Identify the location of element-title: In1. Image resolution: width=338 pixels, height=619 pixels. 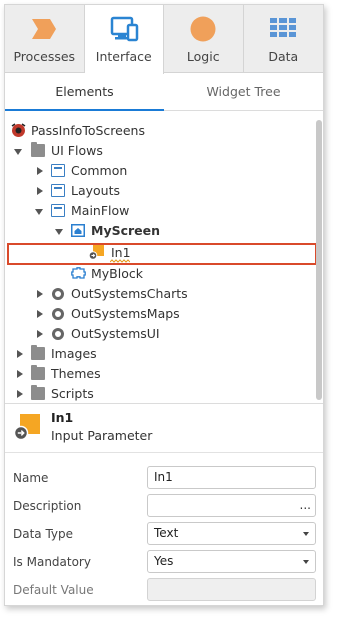
(62, 417).